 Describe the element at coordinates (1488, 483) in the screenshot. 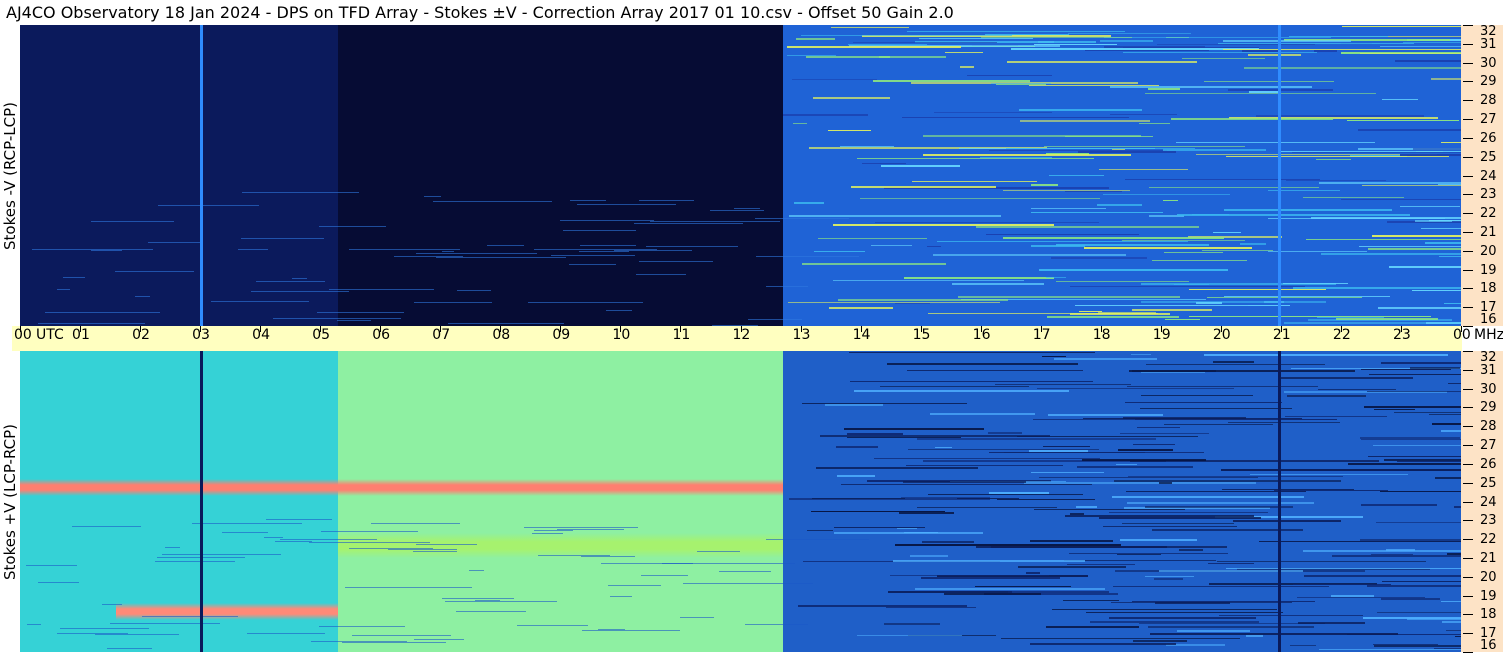

I see `freq-tick-label: 25` at that location.